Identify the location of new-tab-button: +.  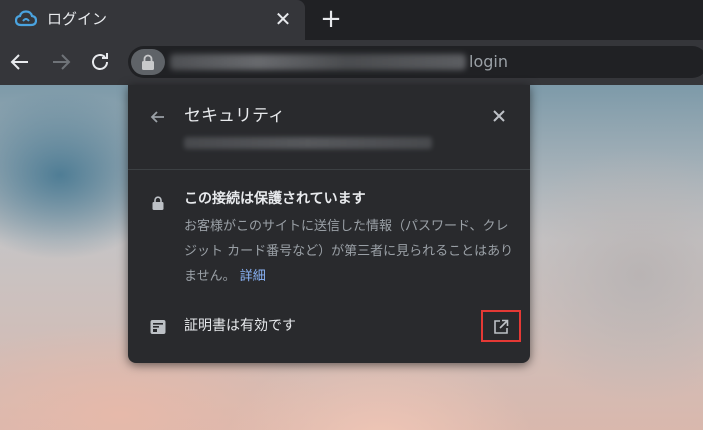
(331, 19).